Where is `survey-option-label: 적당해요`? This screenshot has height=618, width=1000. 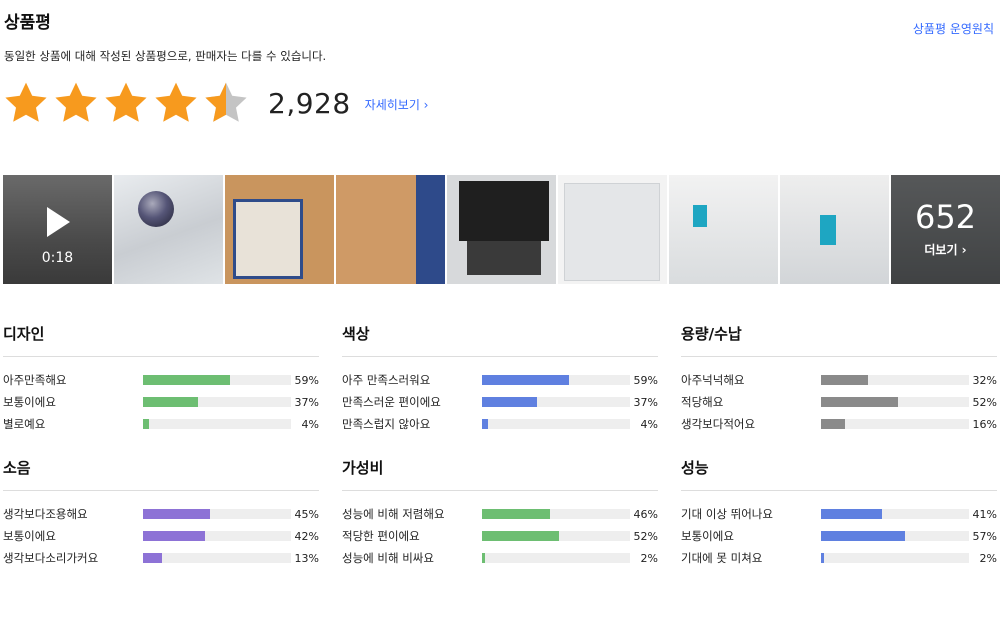
survey-option-label: 적당해요 is located at coordinates (702, 402).